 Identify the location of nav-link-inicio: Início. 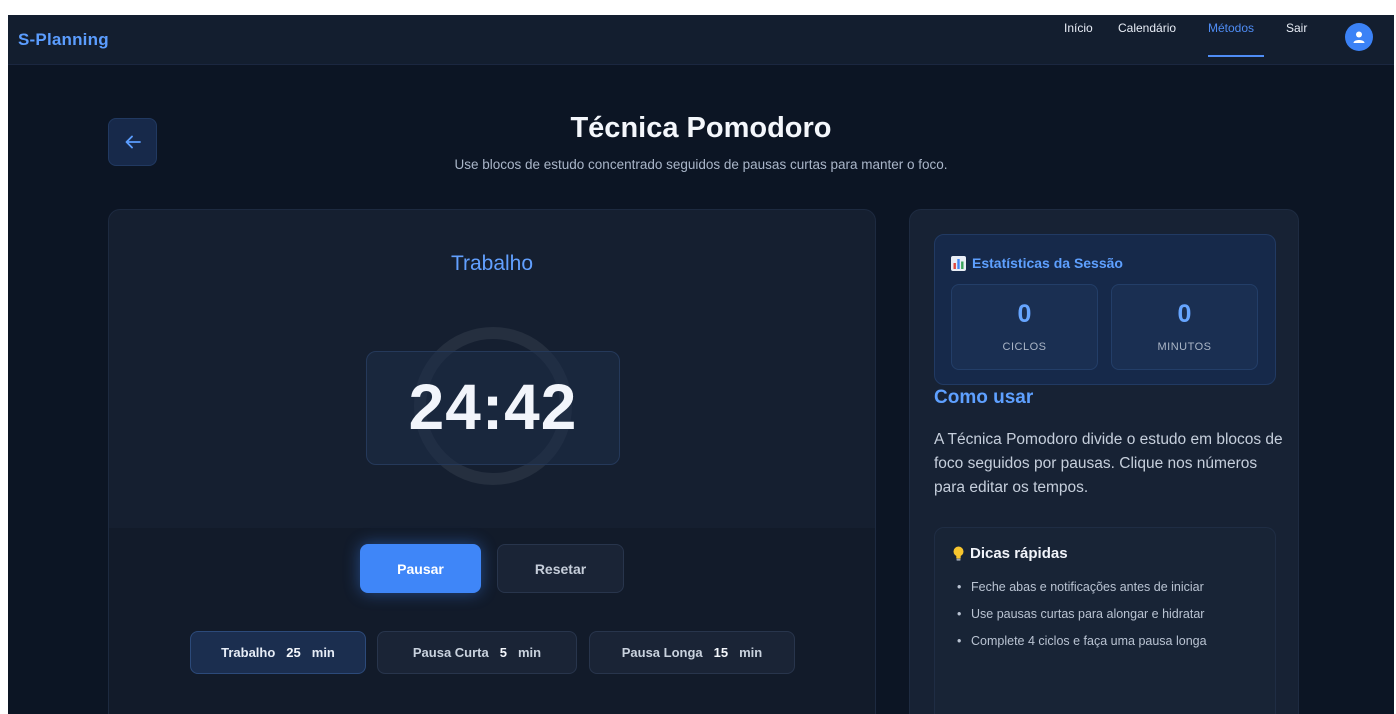
(1078, 28).